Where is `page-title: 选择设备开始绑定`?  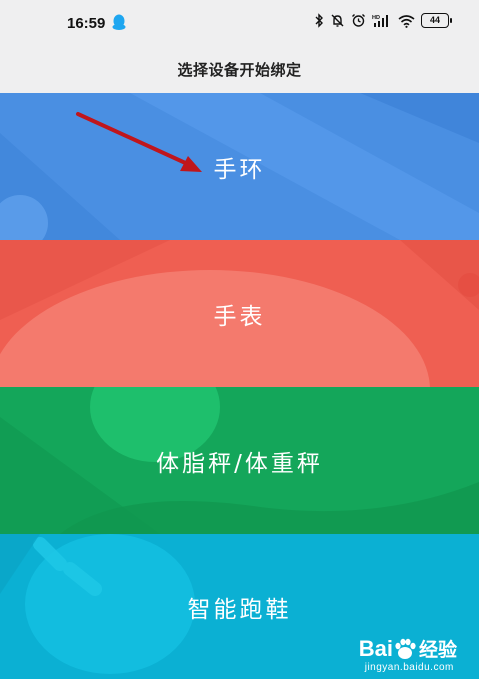 page-title: 选择设备开始绑定 is located at coordinates (239, 69).